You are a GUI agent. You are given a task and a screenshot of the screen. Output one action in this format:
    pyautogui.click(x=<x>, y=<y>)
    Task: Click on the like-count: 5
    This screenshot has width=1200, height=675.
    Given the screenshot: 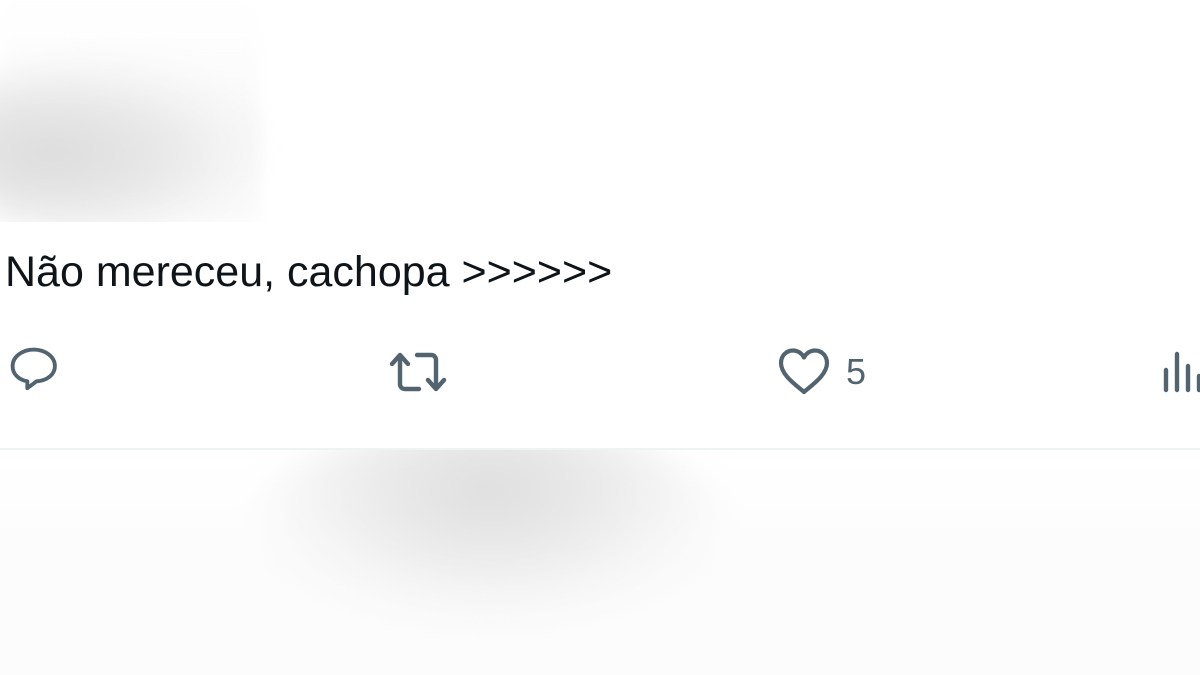 What is the action you would take?
    pyautogui.click(x=856, y=371)
    